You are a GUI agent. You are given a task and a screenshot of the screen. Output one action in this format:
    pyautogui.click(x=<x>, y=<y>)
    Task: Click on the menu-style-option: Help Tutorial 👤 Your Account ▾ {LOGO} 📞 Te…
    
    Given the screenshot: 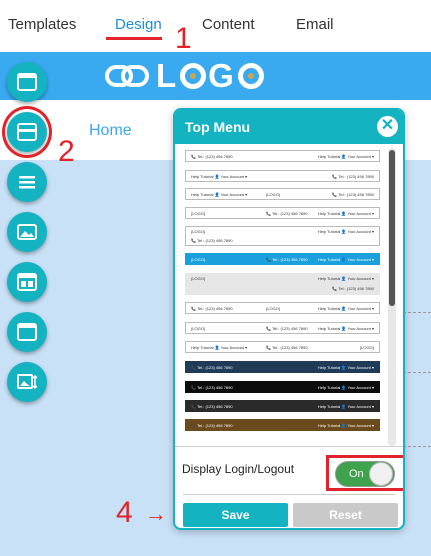 What is the action you would take?
    pyautogui.click(x=282, y=194)
    